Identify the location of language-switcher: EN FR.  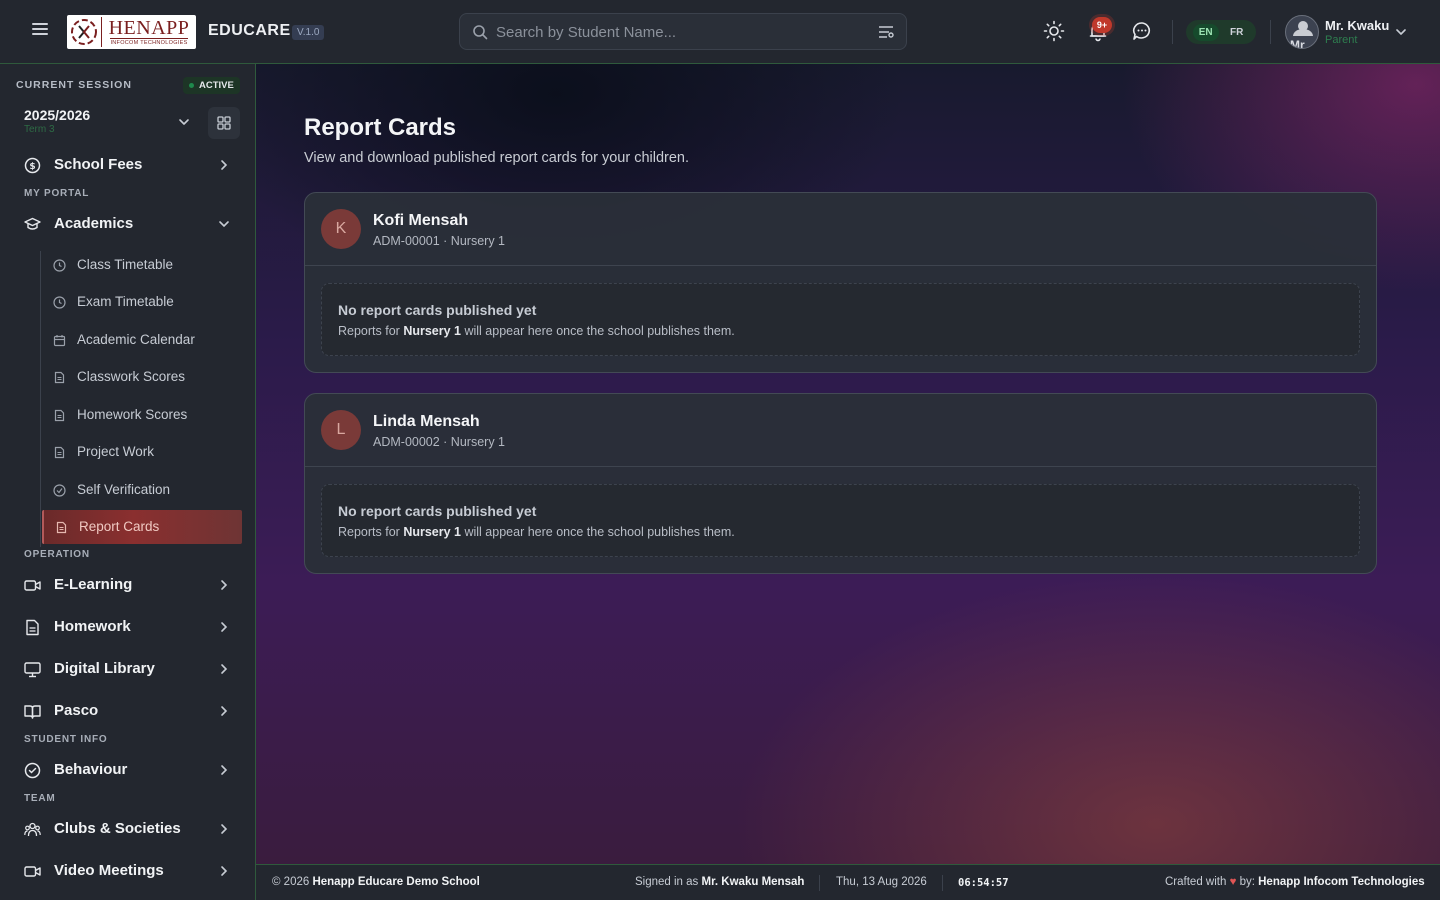
(1221, 32).